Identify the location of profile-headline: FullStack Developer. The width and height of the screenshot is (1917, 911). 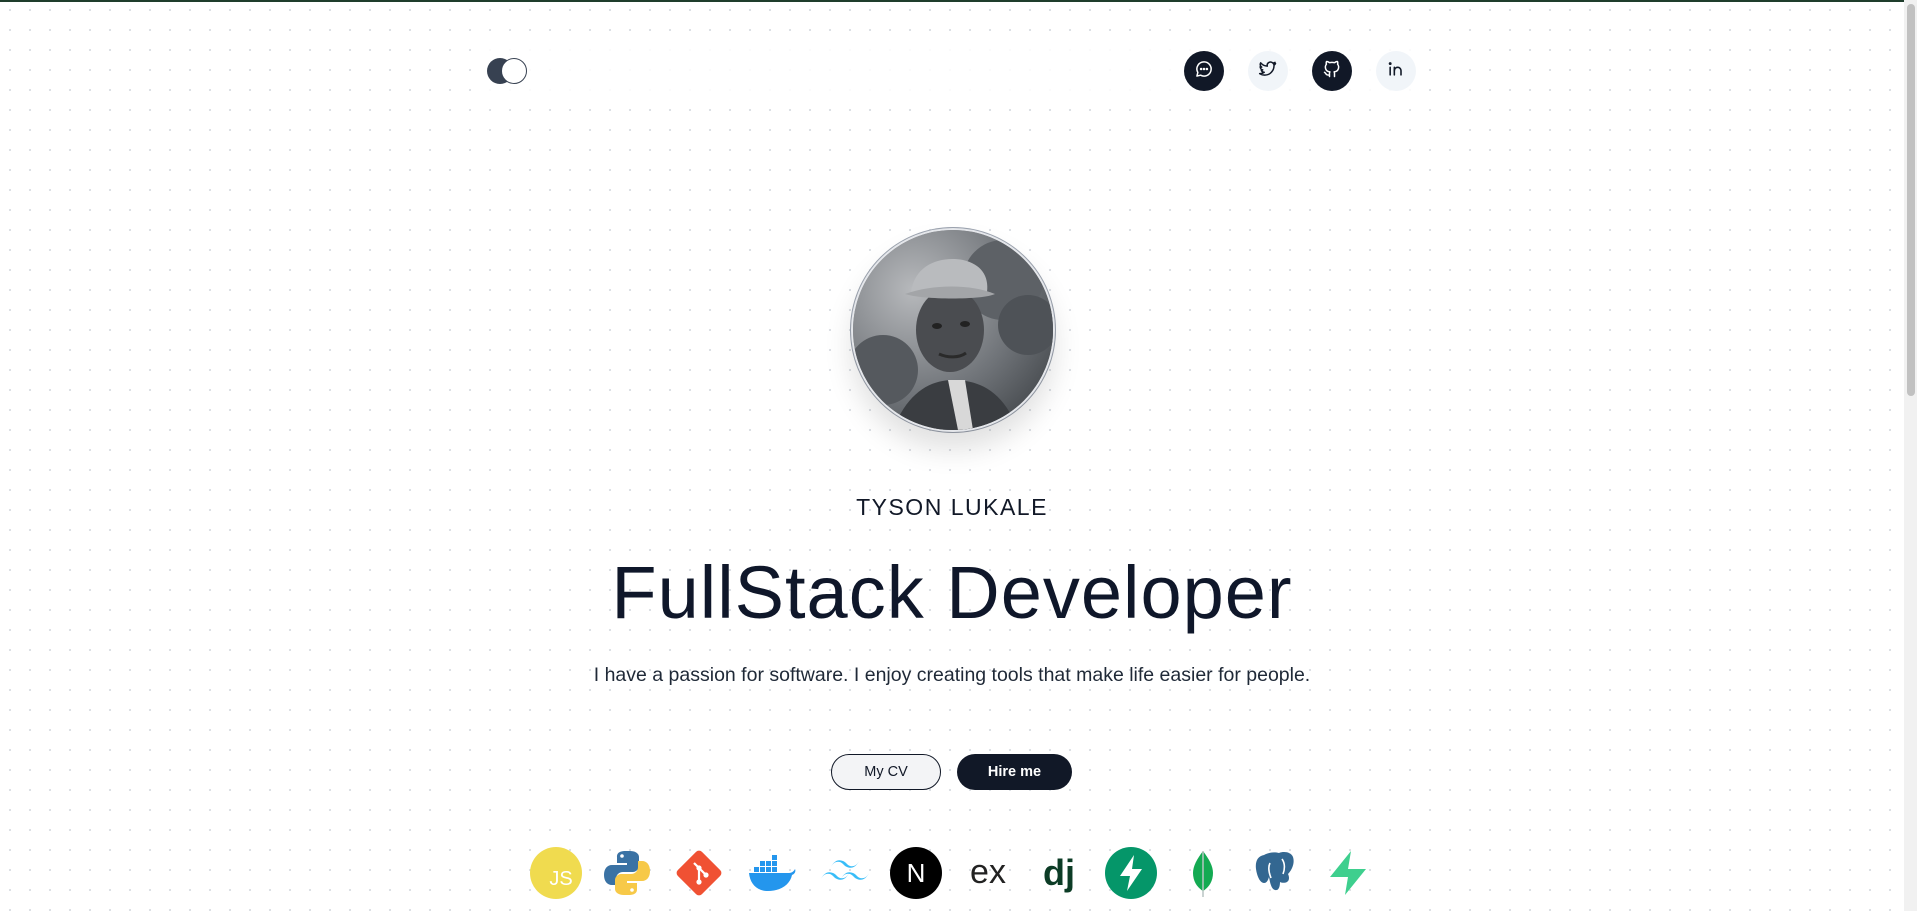
(952, 592).